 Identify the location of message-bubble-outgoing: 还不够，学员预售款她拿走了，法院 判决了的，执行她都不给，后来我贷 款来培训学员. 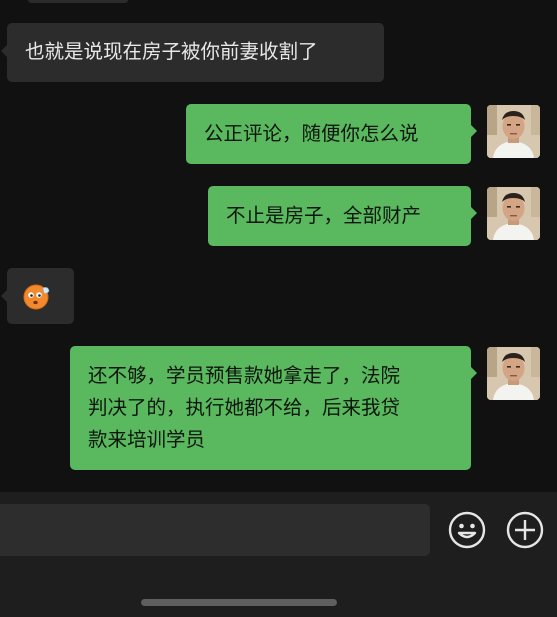
(270, 408).